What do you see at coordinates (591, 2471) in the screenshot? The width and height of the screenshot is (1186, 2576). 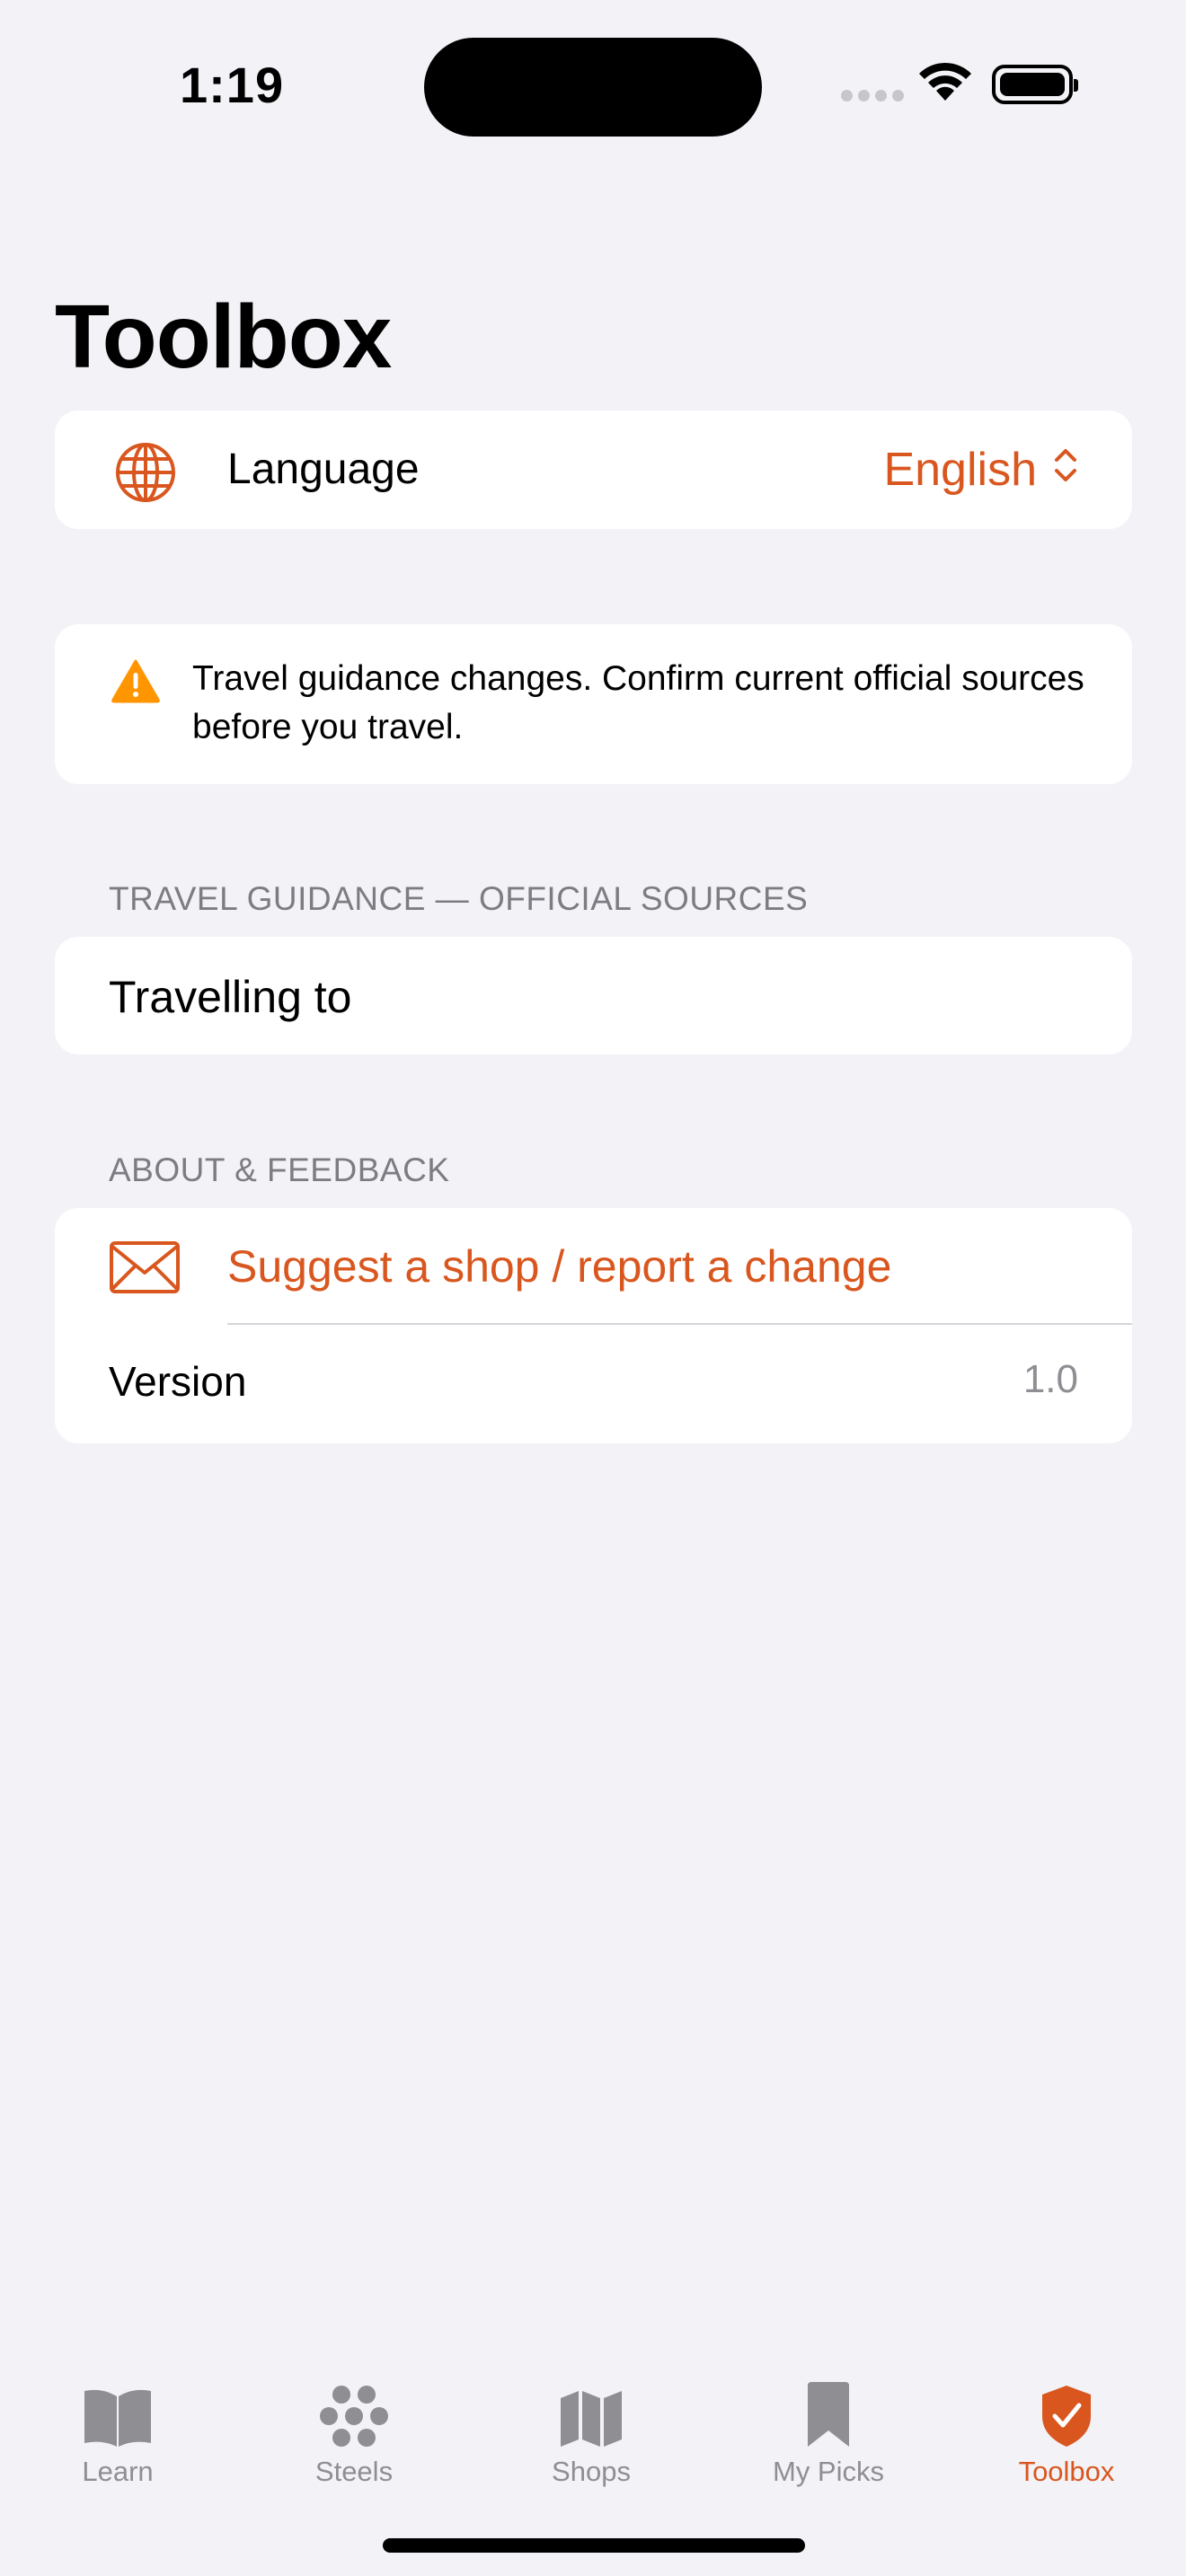 I see `tab-label: Shops` at bounding box center [591, 2471].